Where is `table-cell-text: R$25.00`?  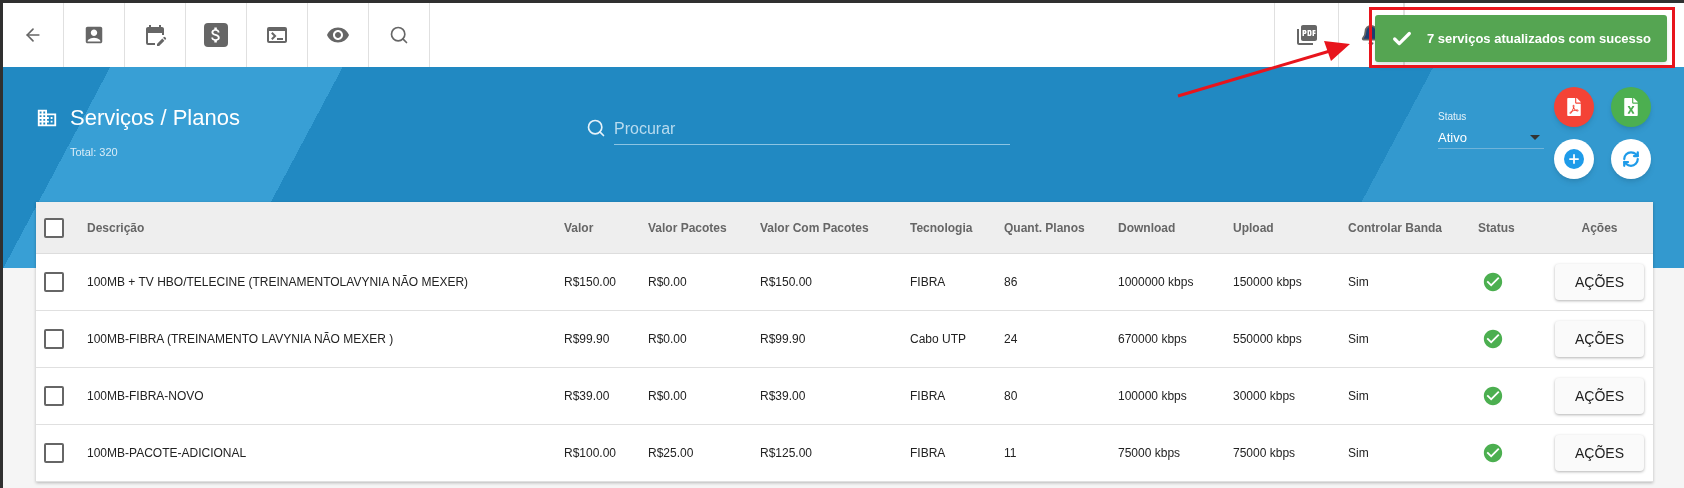 table-cell-text: R$25.00 is located at coordinates (671, 453).